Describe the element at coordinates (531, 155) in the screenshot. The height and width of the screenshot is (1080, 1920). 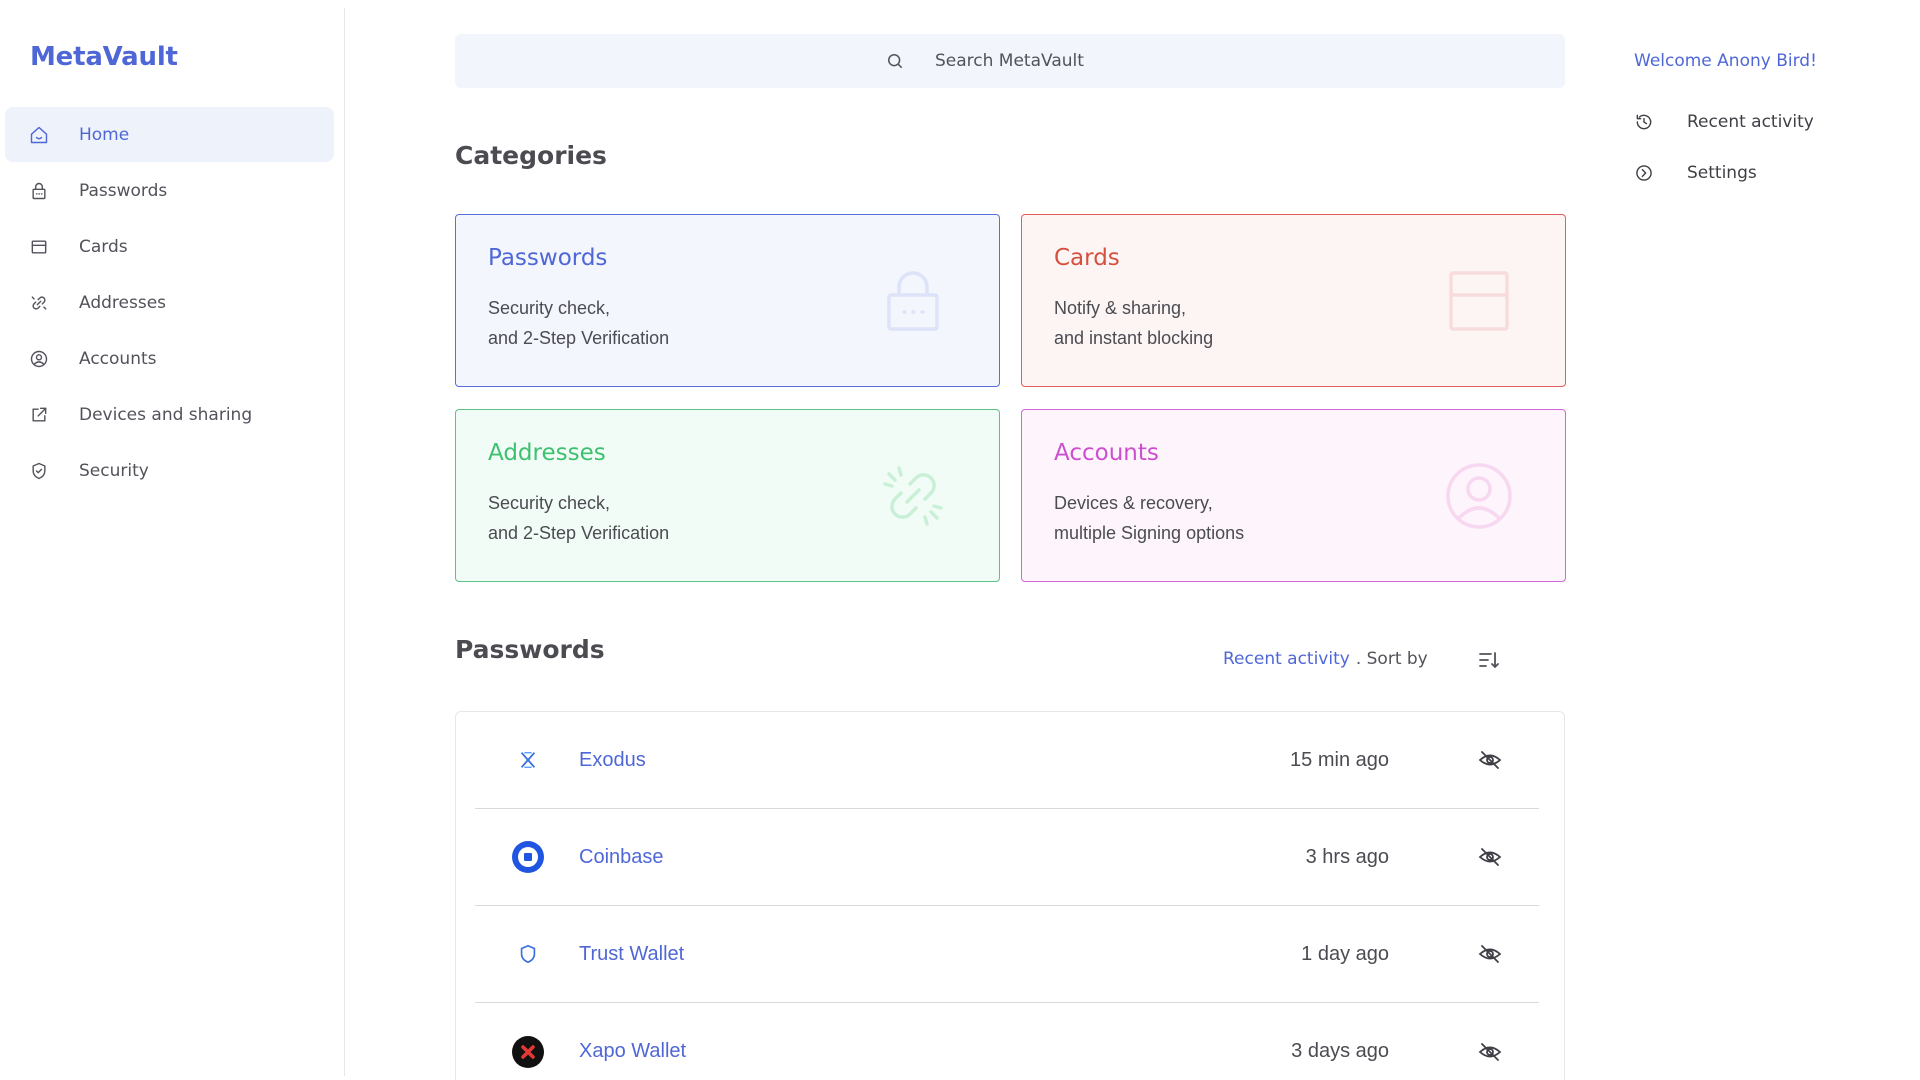
I see `categories-title: Categories` at that location.